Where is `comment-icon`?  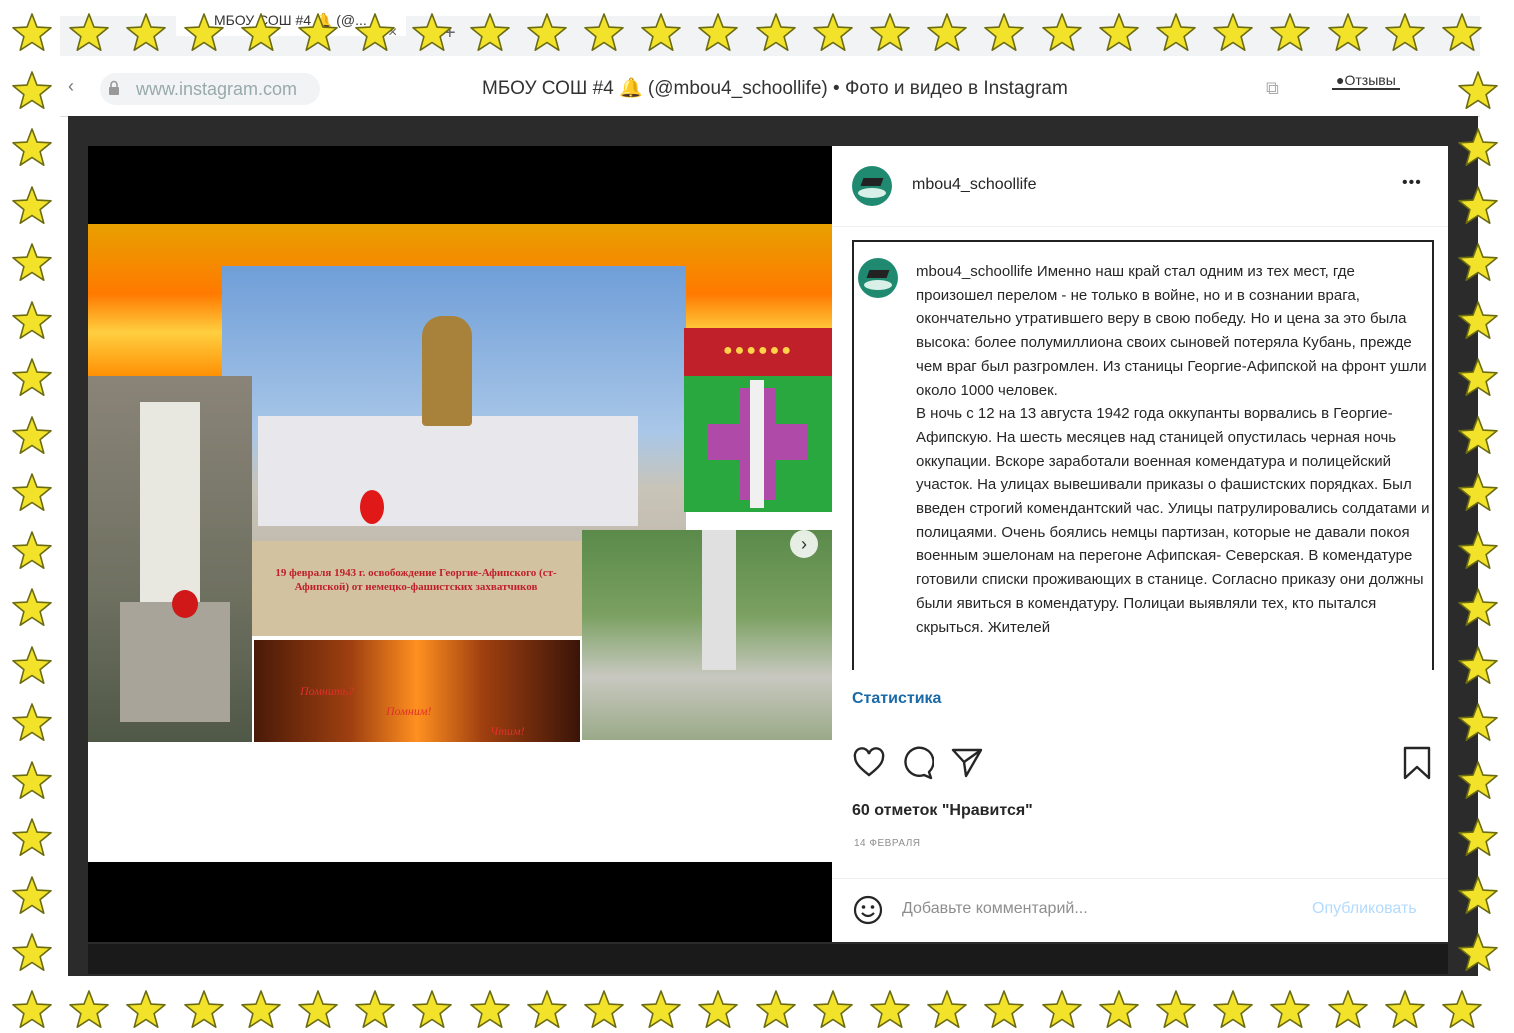
comment-icon is located at coordinates (917, 763).